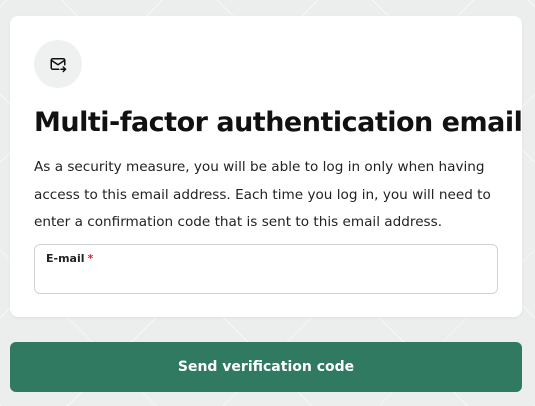 Image resolution: width=535 pixels, height=406 pixels. Describe the element at coordinates (65, 258) in the screenshot. I see `email-label-text: E-mail` at that location.